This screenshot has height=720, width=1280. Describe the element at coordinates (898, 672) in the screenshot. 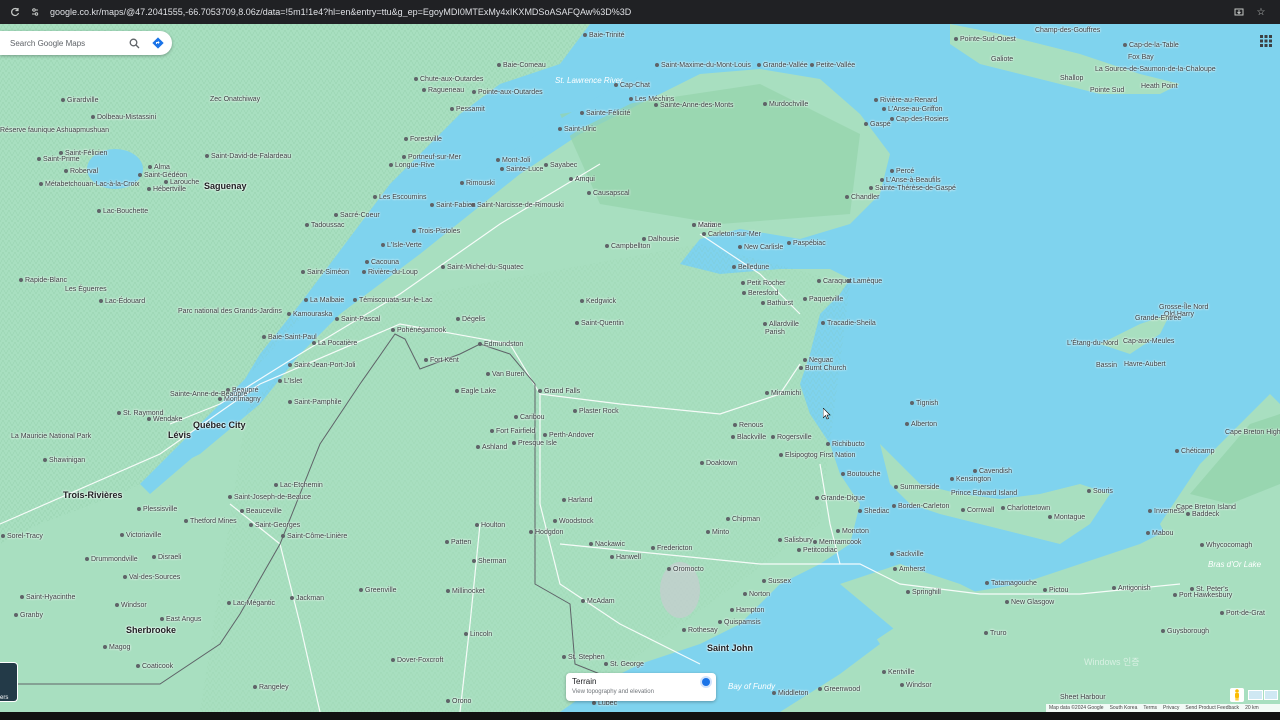

I see `map-label: Kentville` at that location.